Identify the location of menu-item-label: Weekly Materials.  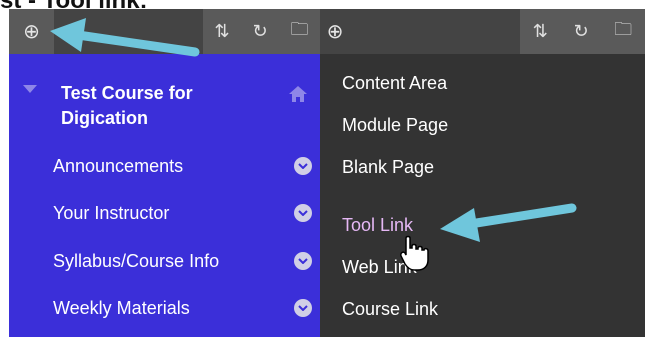
(121, 307).